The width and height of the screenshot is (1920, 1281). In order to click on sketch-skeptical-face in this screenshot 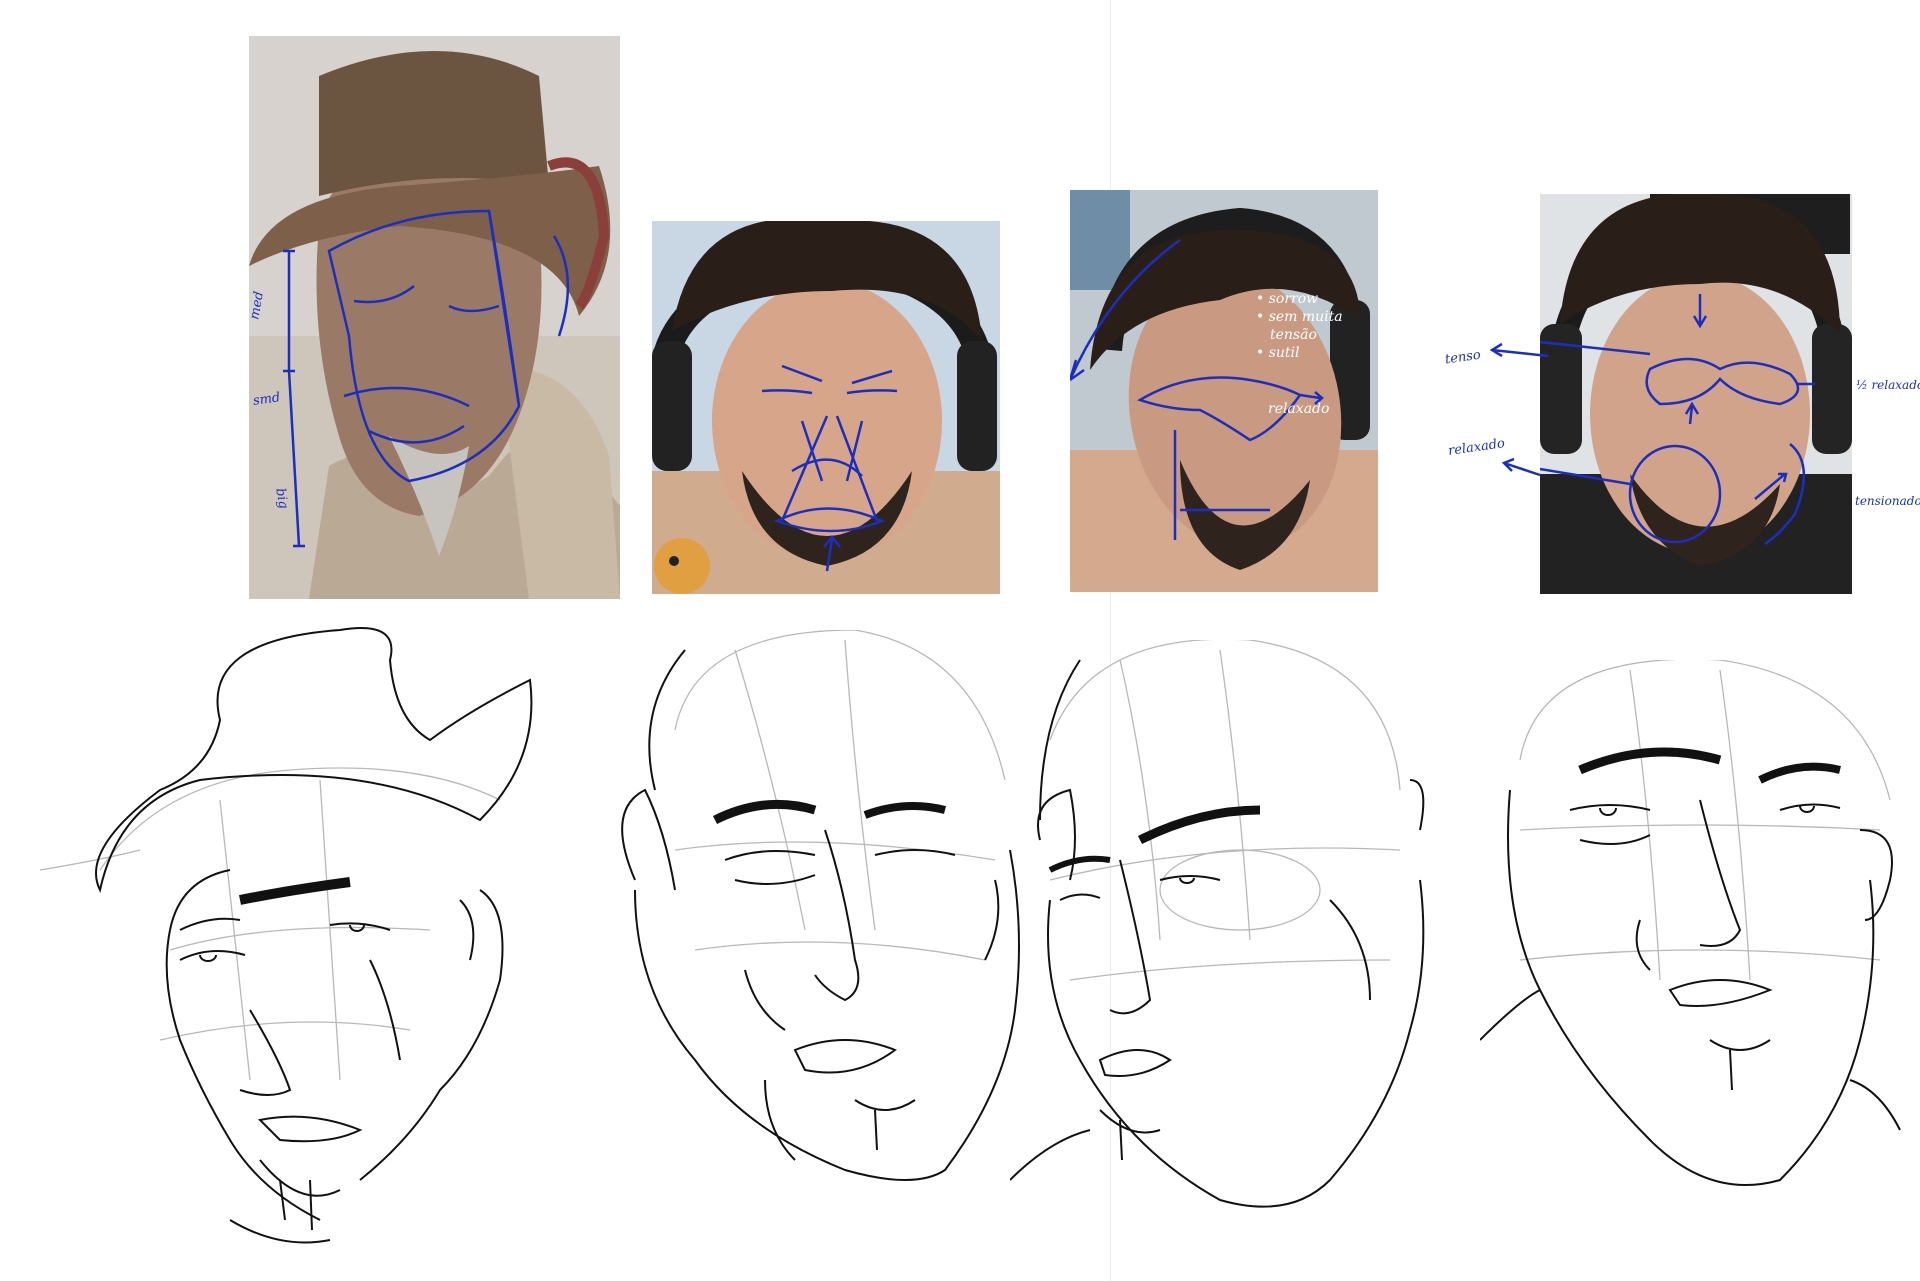, I will do `click(1690, 923)`.